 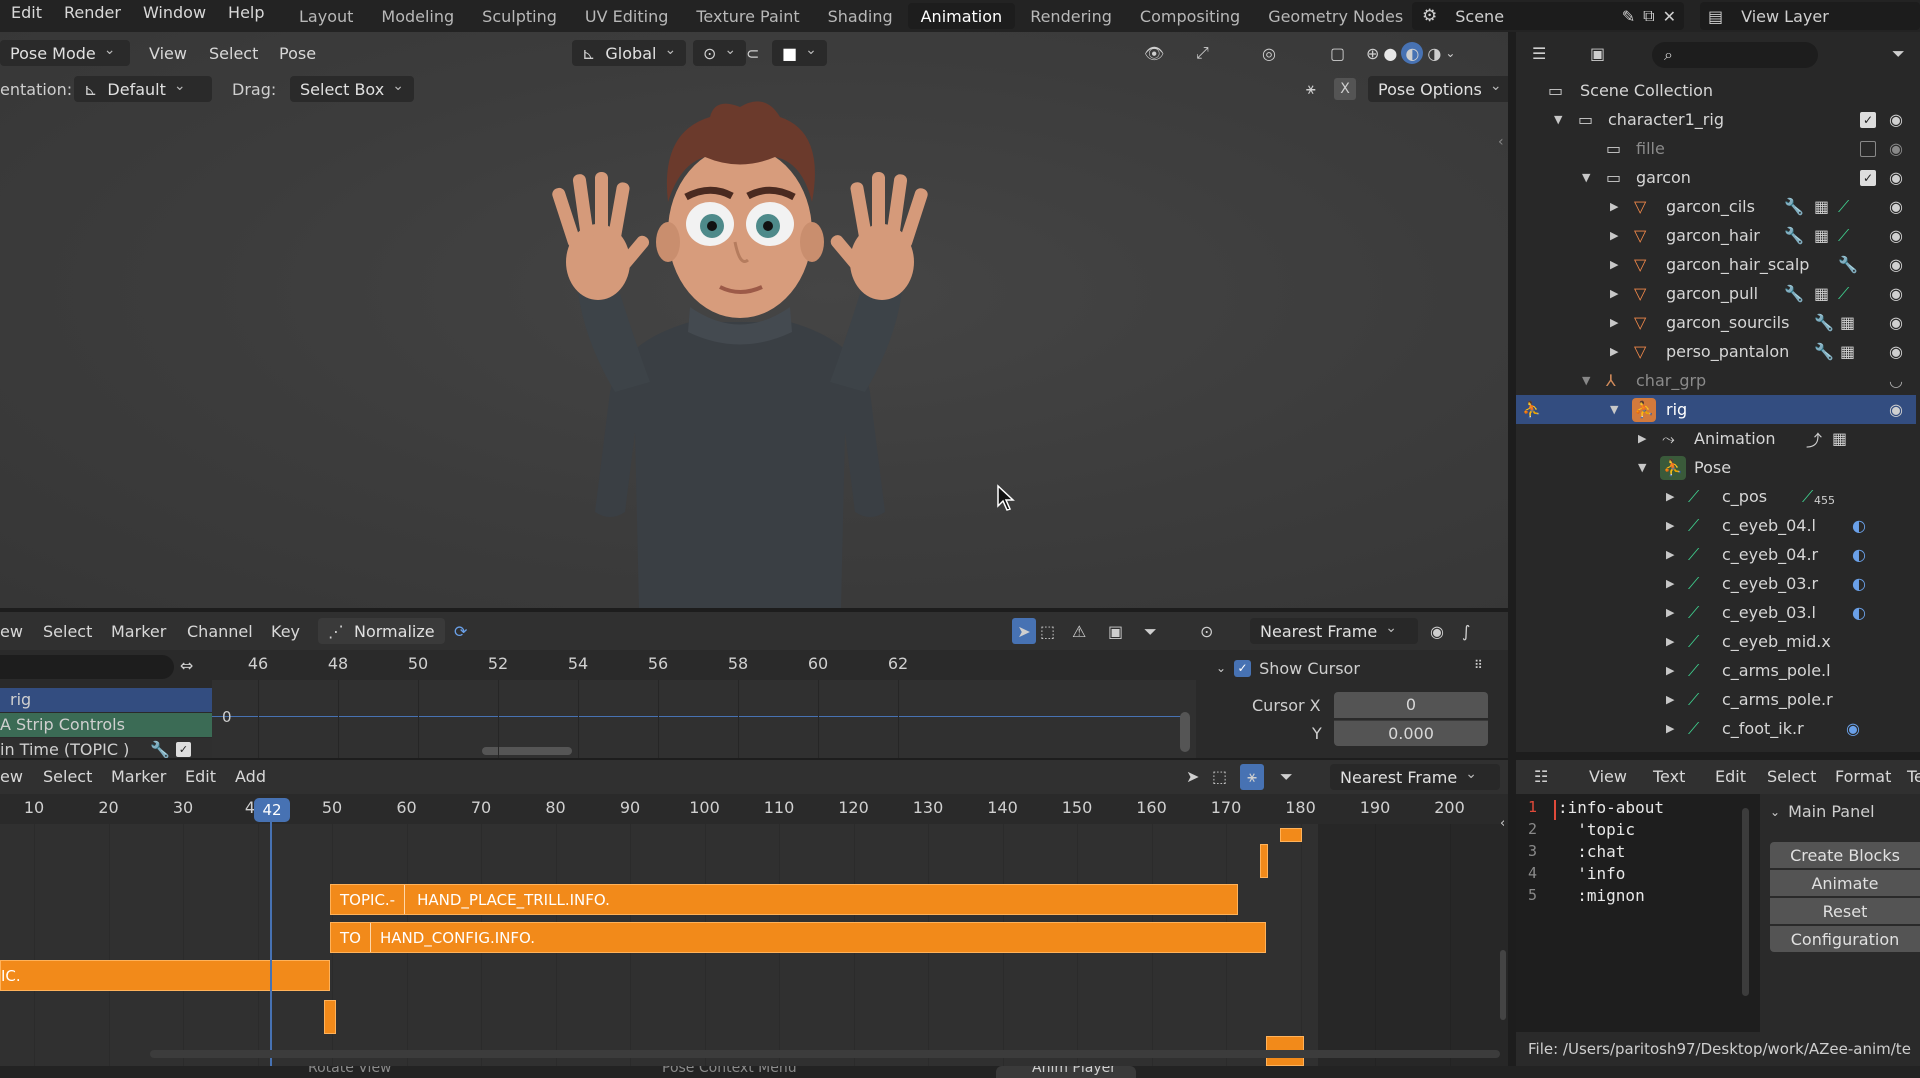 What do you see at coordinates (799, 53) in the screenshot?
I see `snap-target-dropdown: ■` at bounding box center [799, 53].